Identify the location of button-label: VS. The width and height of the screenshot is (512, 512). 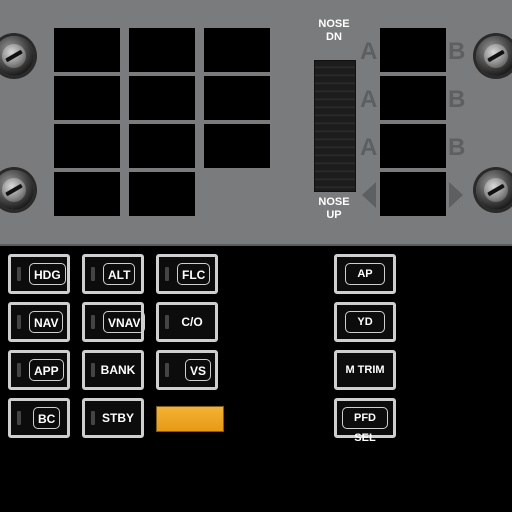
(198, 370).